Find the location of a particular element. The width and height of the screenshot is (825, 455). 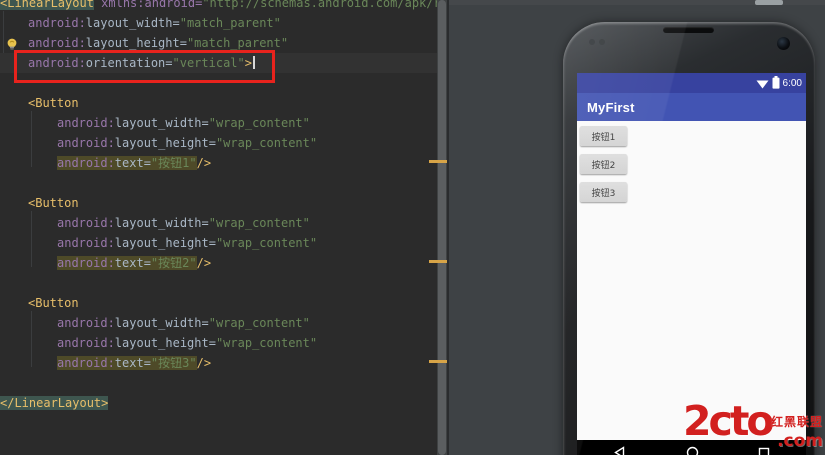

wifi-icon is located at coordinates (762, 83).